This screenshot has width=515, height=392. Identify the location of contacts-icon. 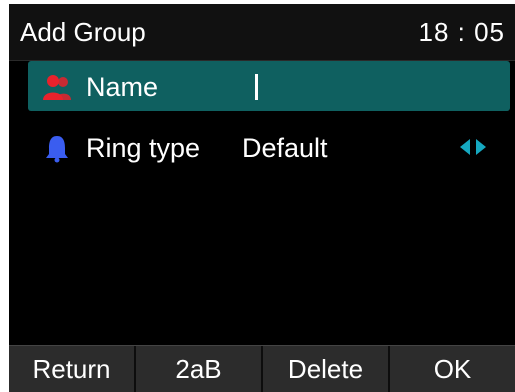
(57, 87).